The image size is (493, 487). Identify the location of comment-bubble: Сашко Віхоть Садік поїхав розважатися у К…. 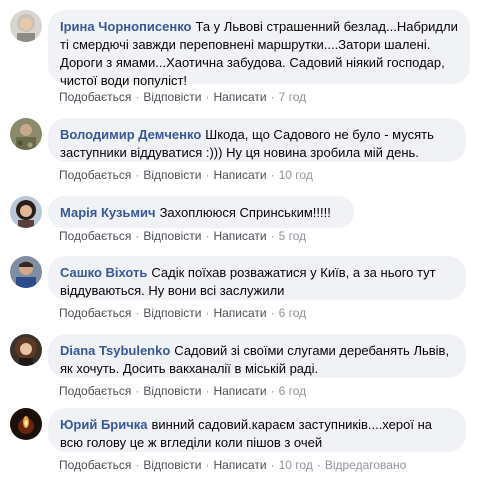
(257, 278).